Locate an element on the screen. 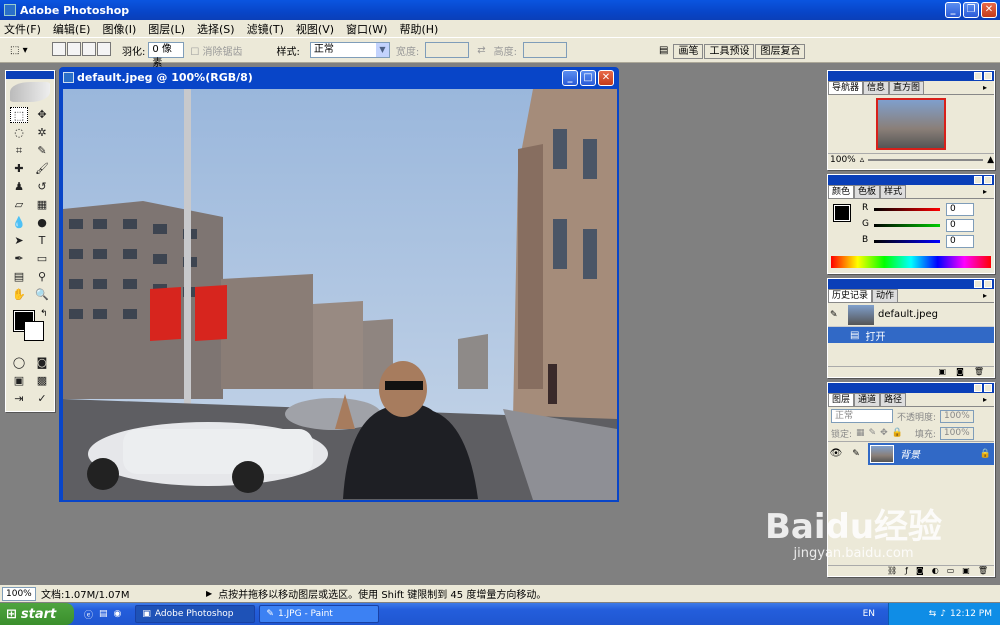 This screenshot has width=1000, height=625. zoom-slider is located at coordinates (926, 160).